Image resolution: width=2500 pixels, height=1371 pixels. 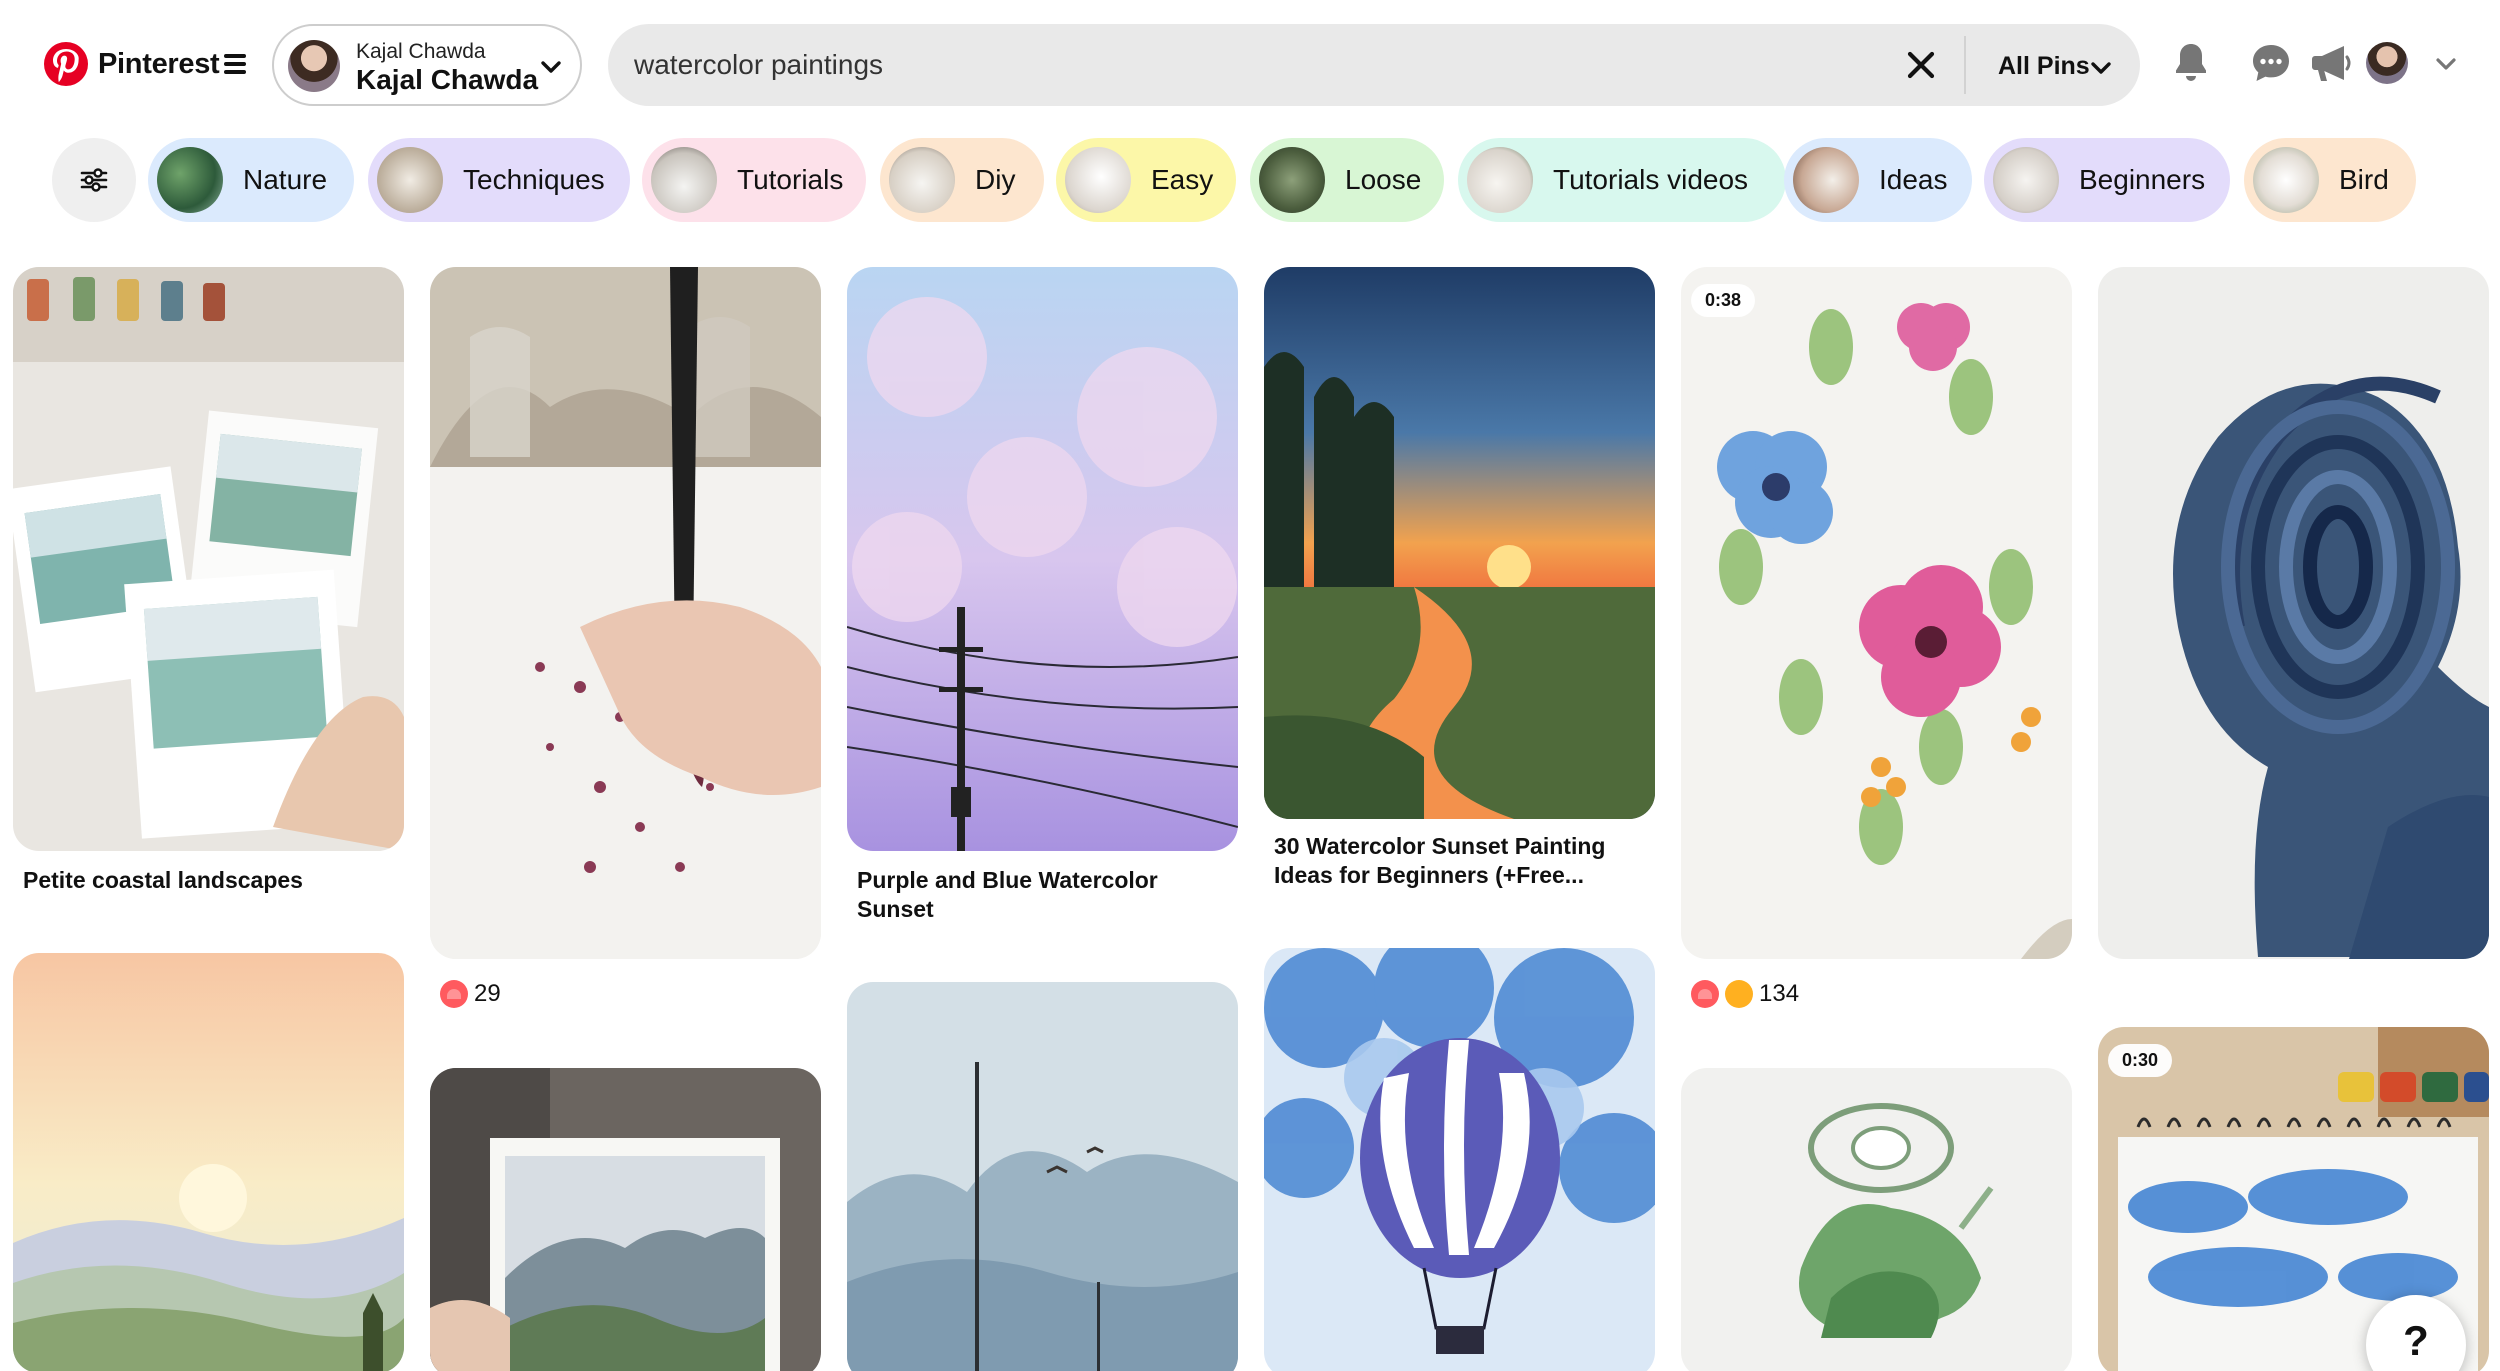 I want to click on hamburger-menu-icon, so click(x=235, y=64).